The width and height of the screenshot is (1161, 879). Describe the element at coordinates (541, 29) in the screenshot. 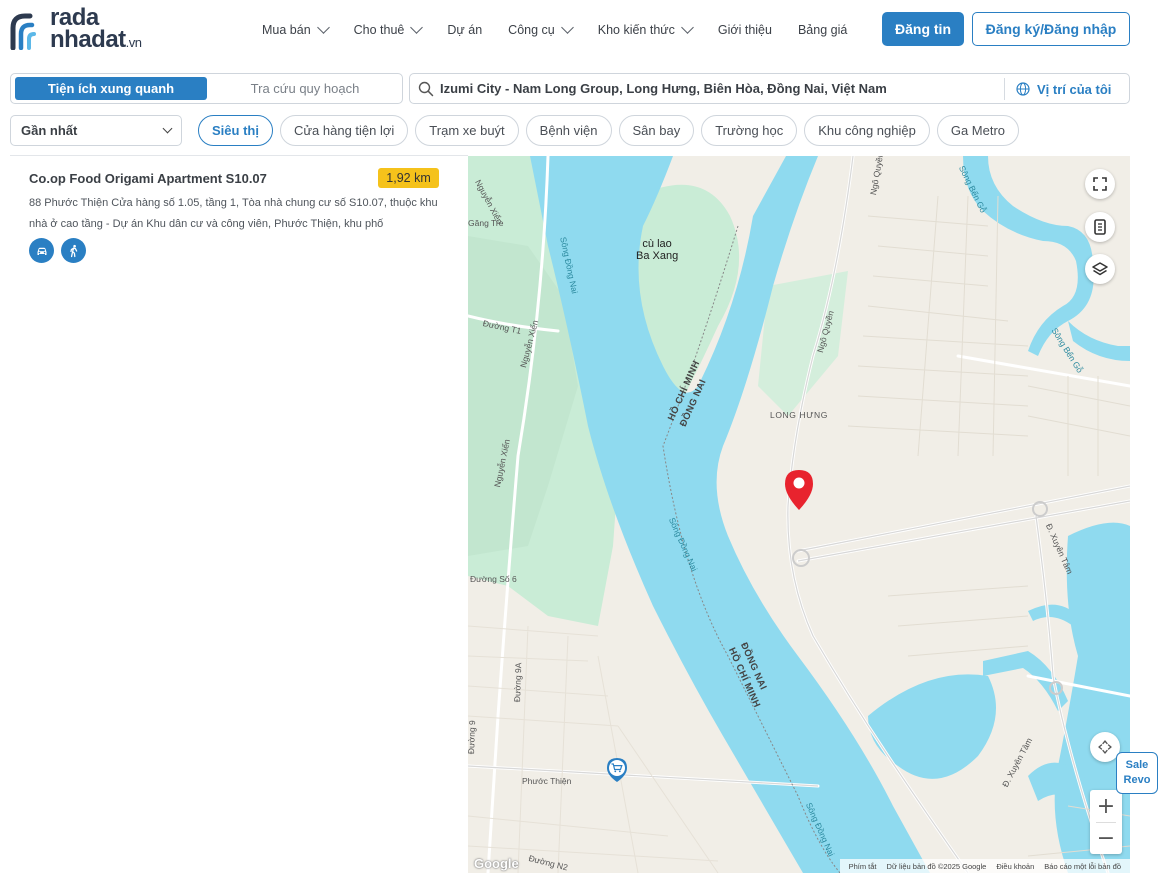

I see `nav-cong-cu: Công cụ` at that location.